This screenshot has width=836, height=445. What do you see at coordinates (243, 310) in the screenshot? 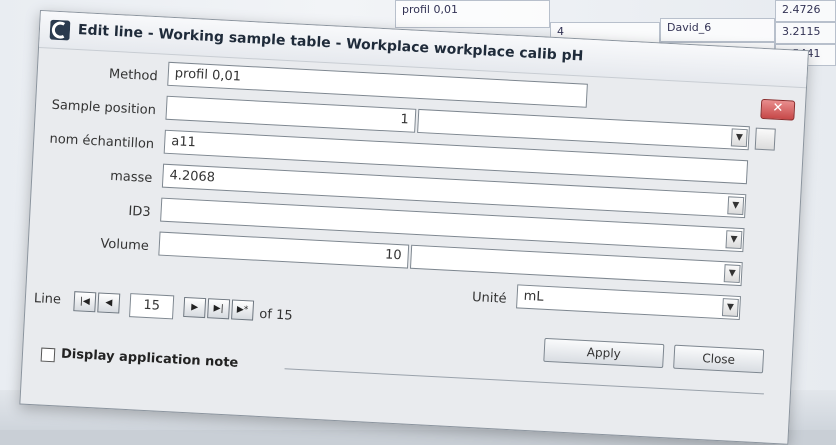
I see `new-record-icon: ▶*` at bounding box center [243, 310].